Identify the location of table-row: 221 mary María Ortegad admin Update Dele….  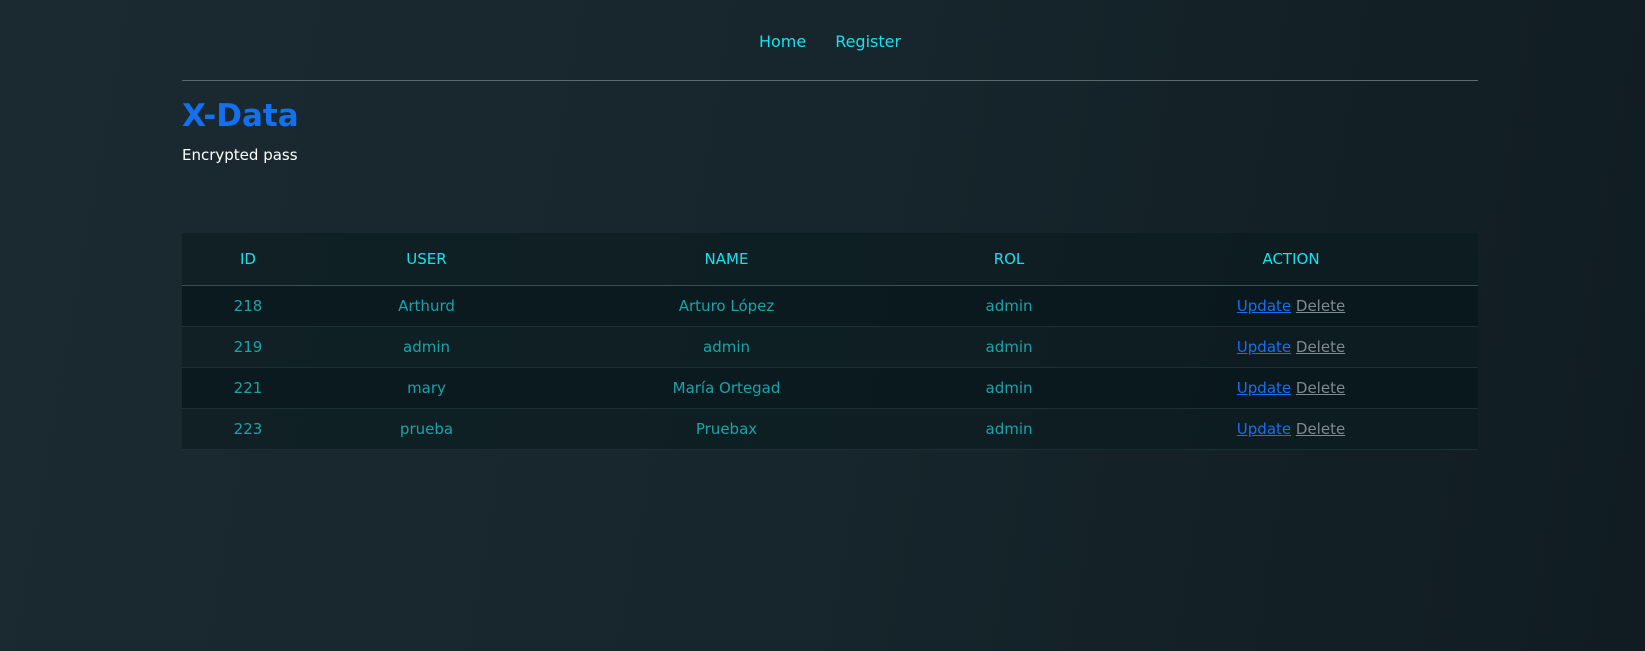
(830, 388).